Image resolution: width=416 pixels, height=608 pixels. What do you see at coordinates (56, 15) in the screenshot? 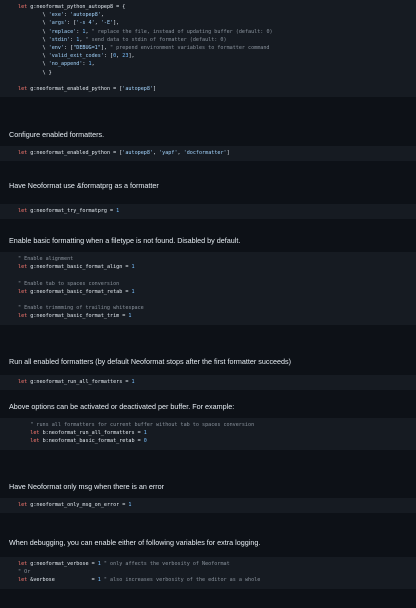
I see `code-token: 'exe'` at bounding box center [56, 15].